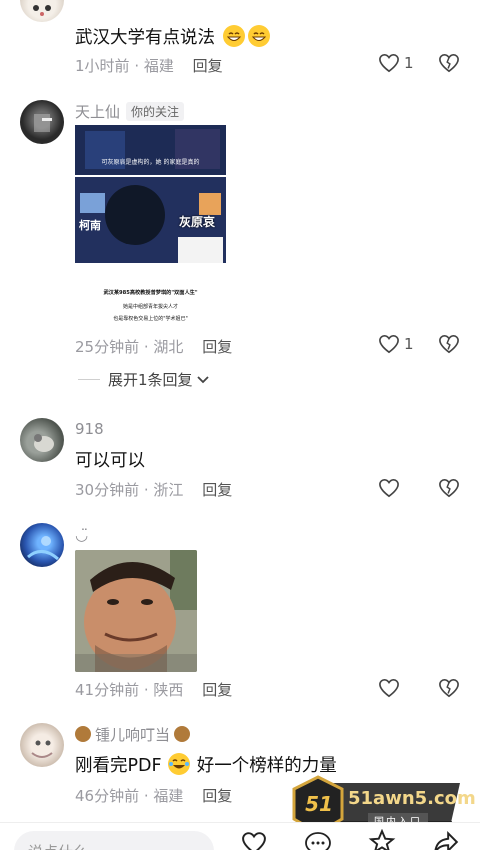  Describe the element at coordinates (206, 764) in the screenshot. I see `comment-text: 刚看完PDF 好一个榜样的力量` at that location.